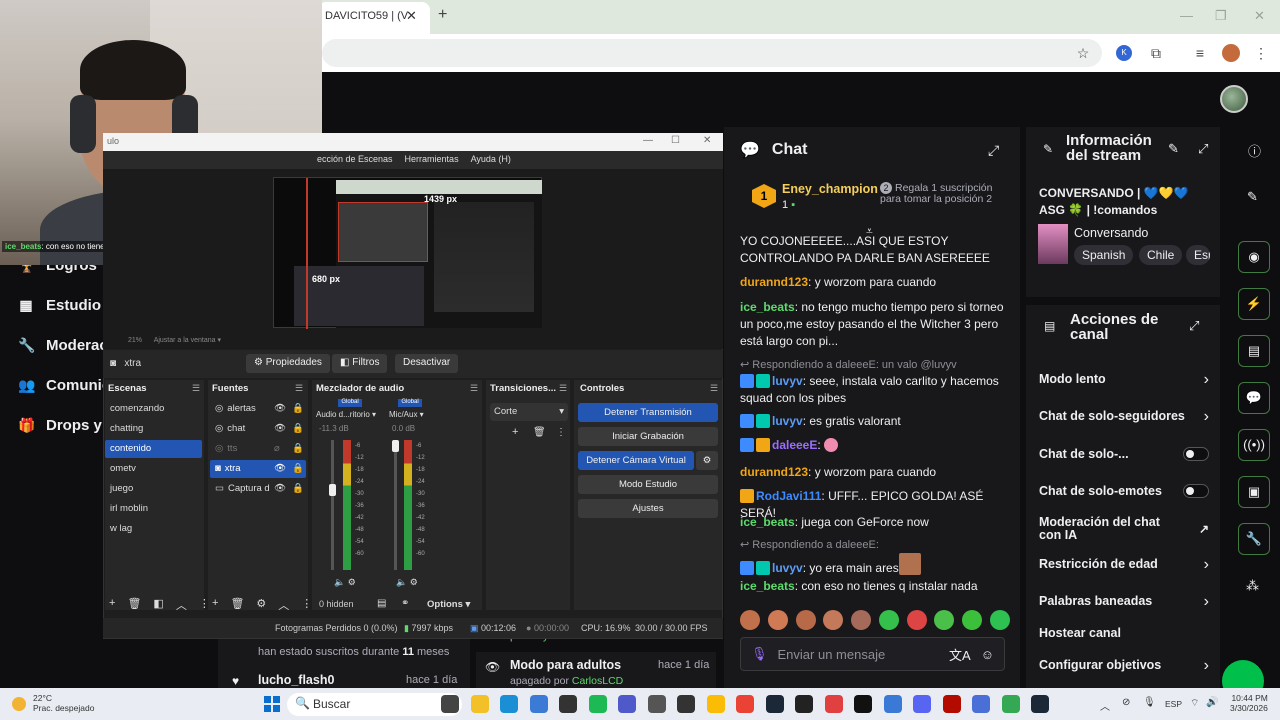 Image resolution: width=1280 pixels, height=720 pixels. What do you see at coordinates (686, 704) in the screenshot?
I see `media-player-icon` at bounding box center [686, 704].